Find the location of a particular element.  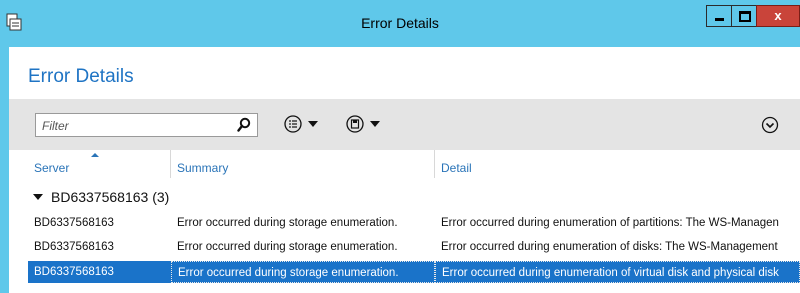

group-header: BD6337568163 (3) is located at coordinates (101, 197).